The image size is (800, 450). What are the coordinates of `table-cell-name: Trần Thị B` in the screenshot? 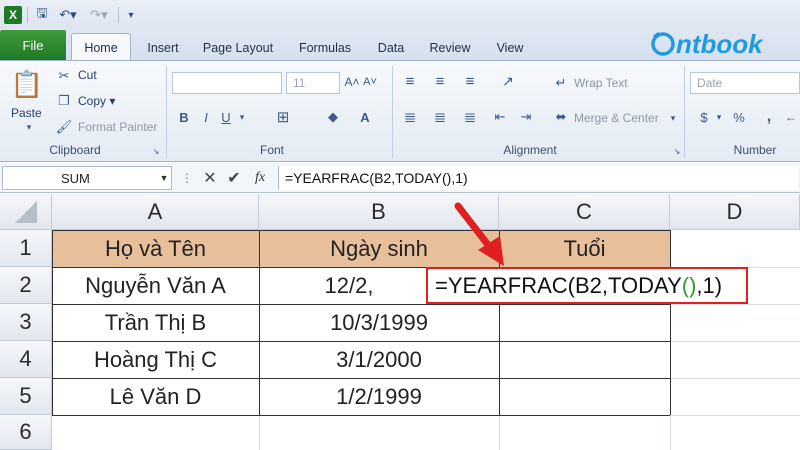 It's located at (155, 322).